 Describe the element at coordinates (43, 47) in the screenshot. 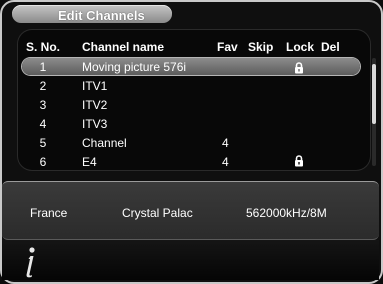

I see `column-header-sno: S. No.` at that location.